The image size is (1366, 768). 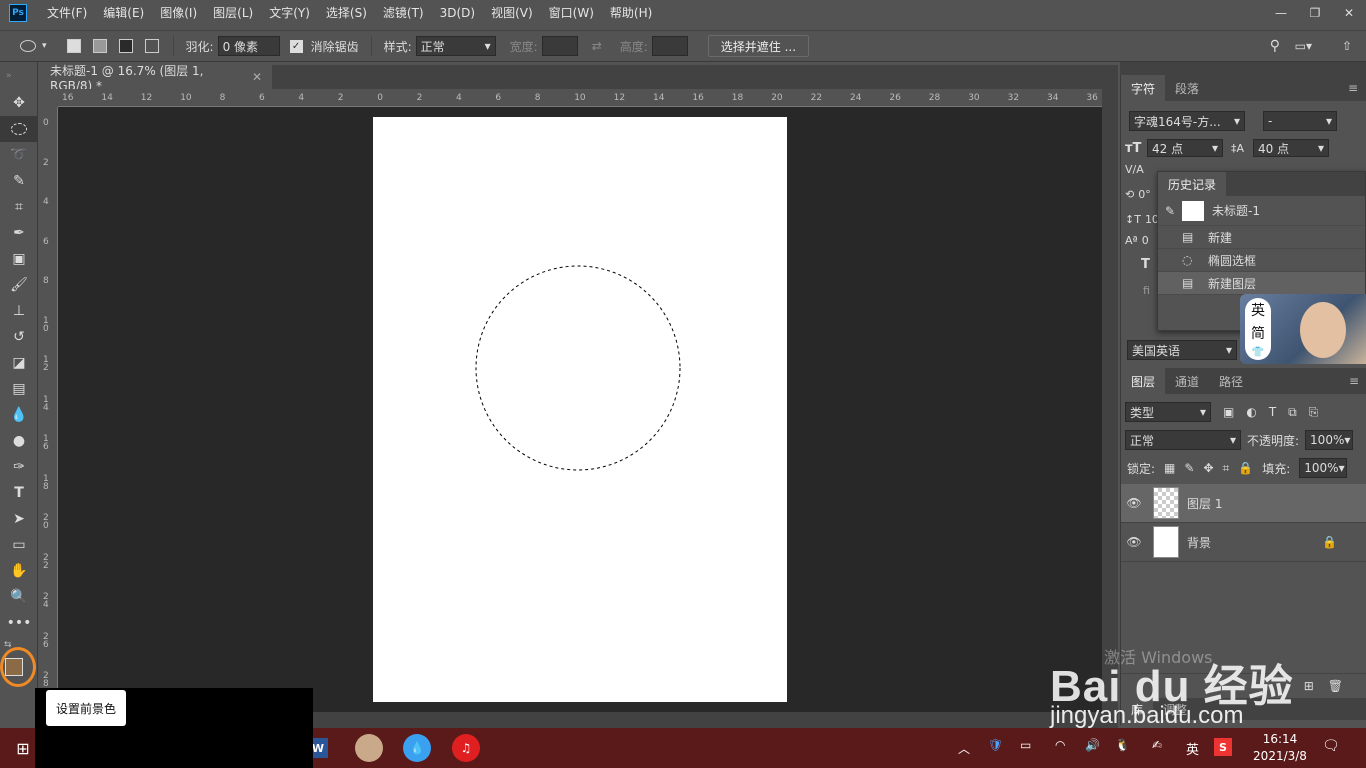 I want to click on restore-icon: ❐, so click(x=1315, y=12).